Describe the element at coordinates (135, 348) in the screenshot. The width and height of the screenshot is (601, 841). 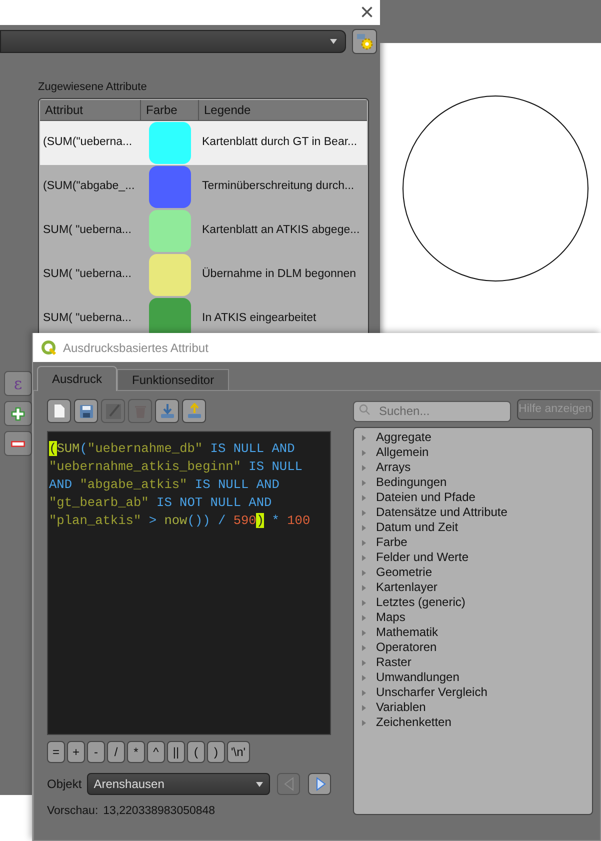
I see `window-title: Ausdrucksbasiertes Attribut` at that location.